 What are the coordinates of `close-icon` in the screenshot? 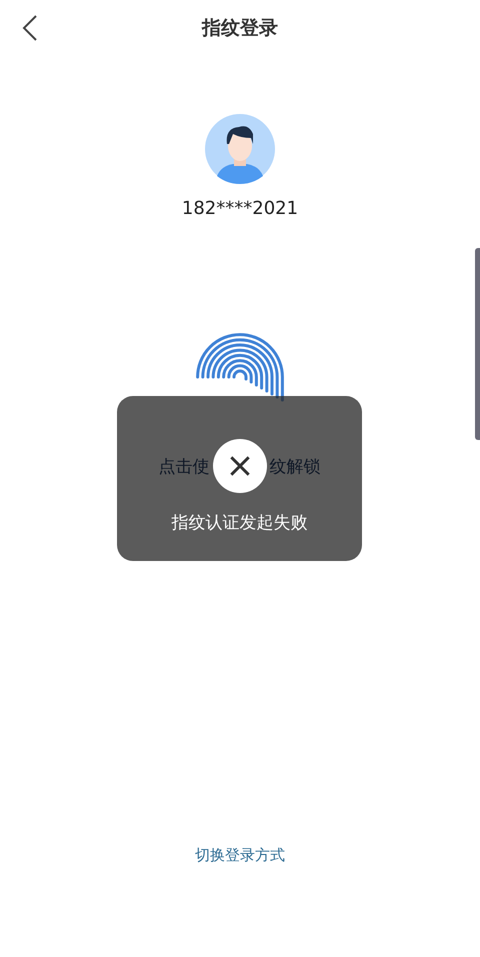 It's located at (239, 466).